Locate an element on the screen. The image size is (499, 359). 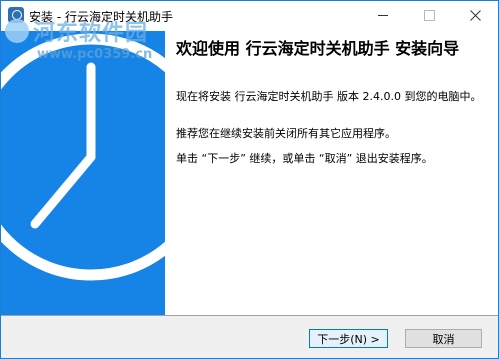
next-button: 下一步(N) > is located at coordinates (348, 338).